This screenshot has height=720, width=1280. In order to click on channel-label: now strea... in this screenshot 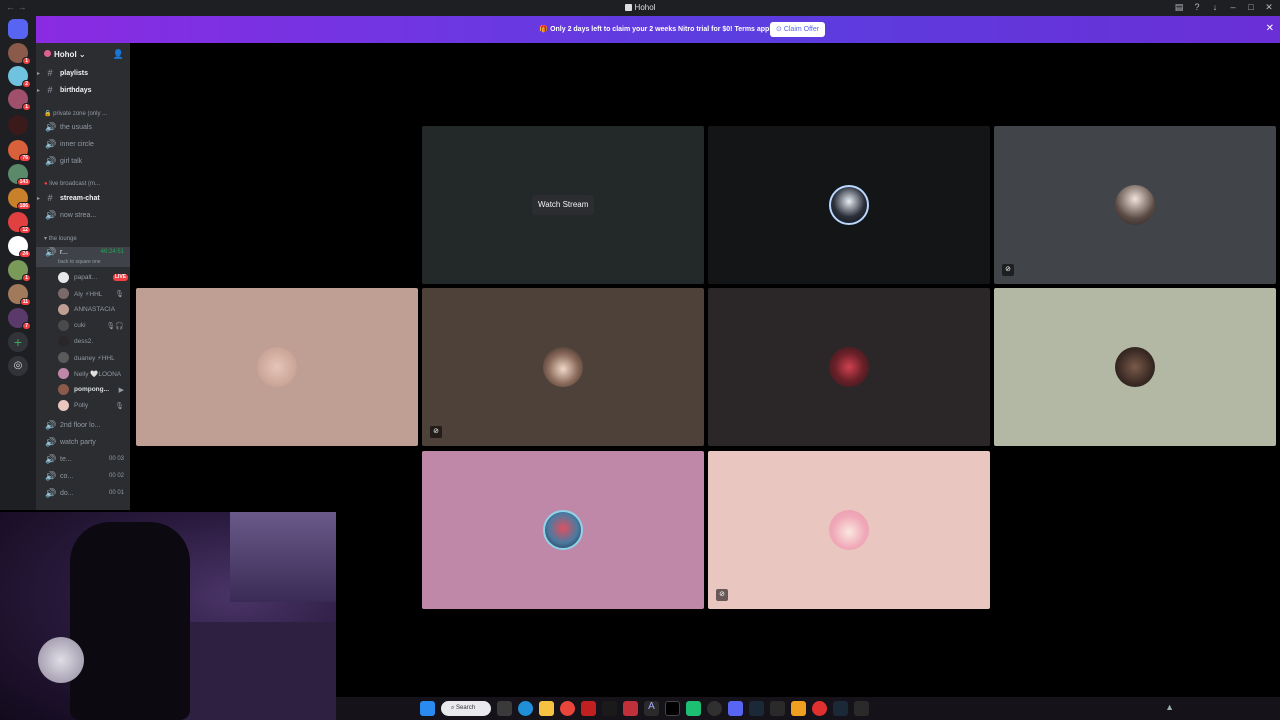, I will do `click(78, 215)`.